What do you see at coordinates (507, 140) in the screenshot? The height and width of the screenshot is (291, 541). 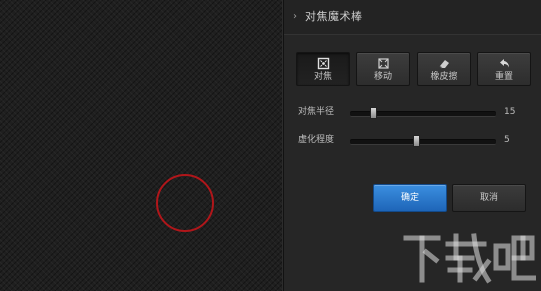 I see `blur-level-value: 5` at bounding box center [507, 140].